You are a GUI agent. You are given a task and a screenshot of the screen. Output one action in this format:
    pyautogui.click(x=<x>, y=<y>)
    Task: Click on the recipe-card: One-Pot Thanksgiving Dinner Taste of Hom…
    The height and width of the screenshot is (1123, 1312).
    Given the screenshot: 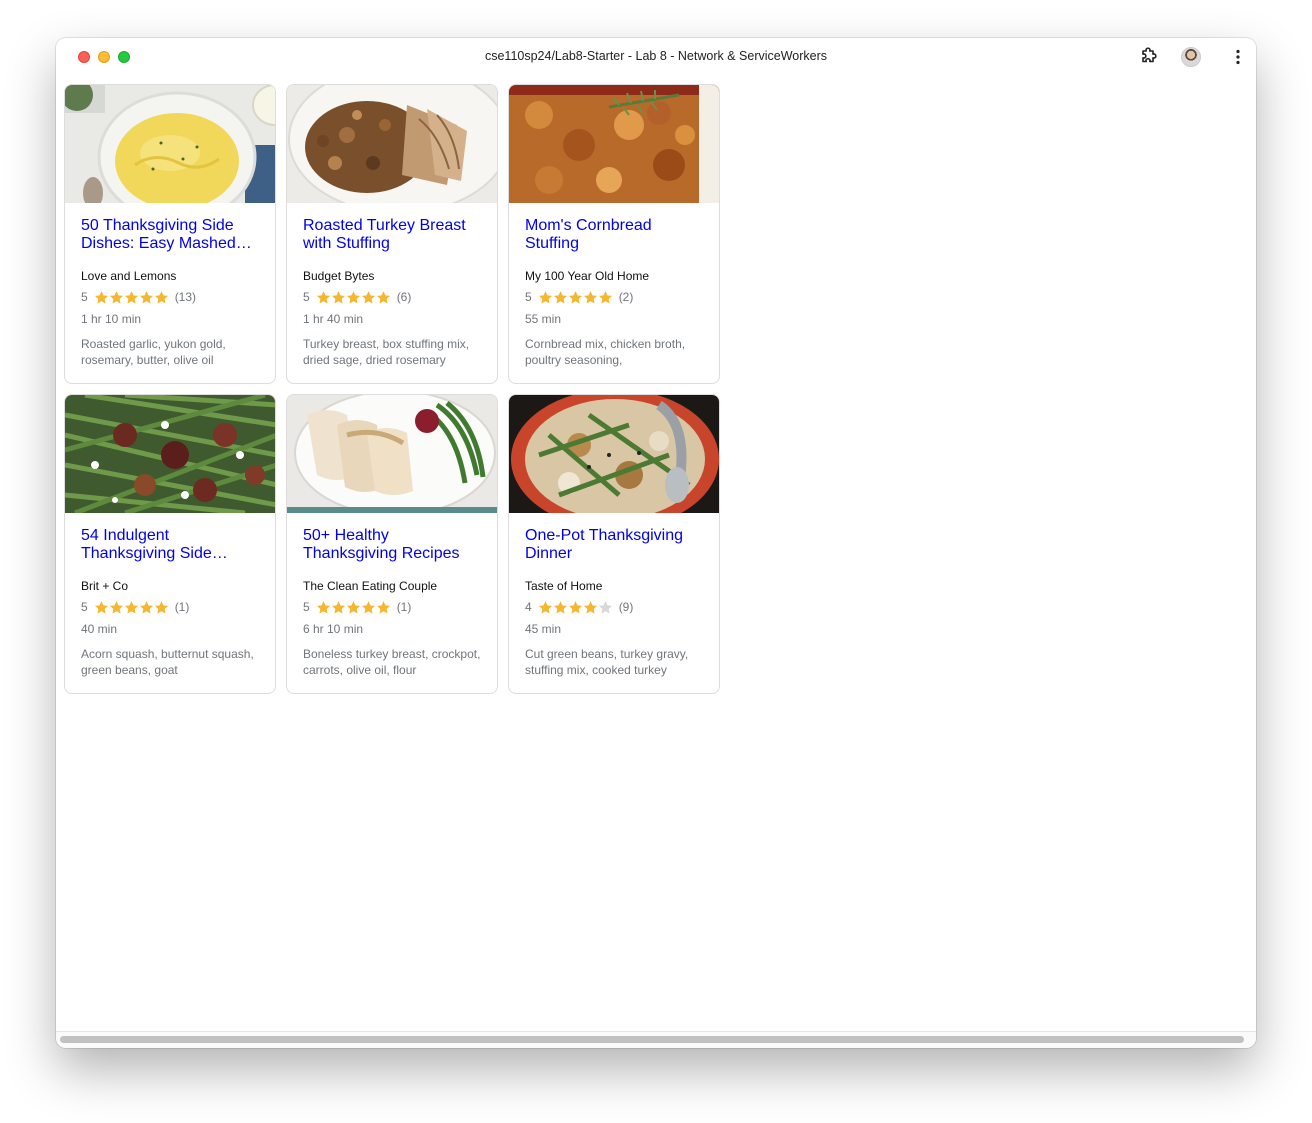 What is the action you would take?
    pyautogui.click(x=614, y=544)
    